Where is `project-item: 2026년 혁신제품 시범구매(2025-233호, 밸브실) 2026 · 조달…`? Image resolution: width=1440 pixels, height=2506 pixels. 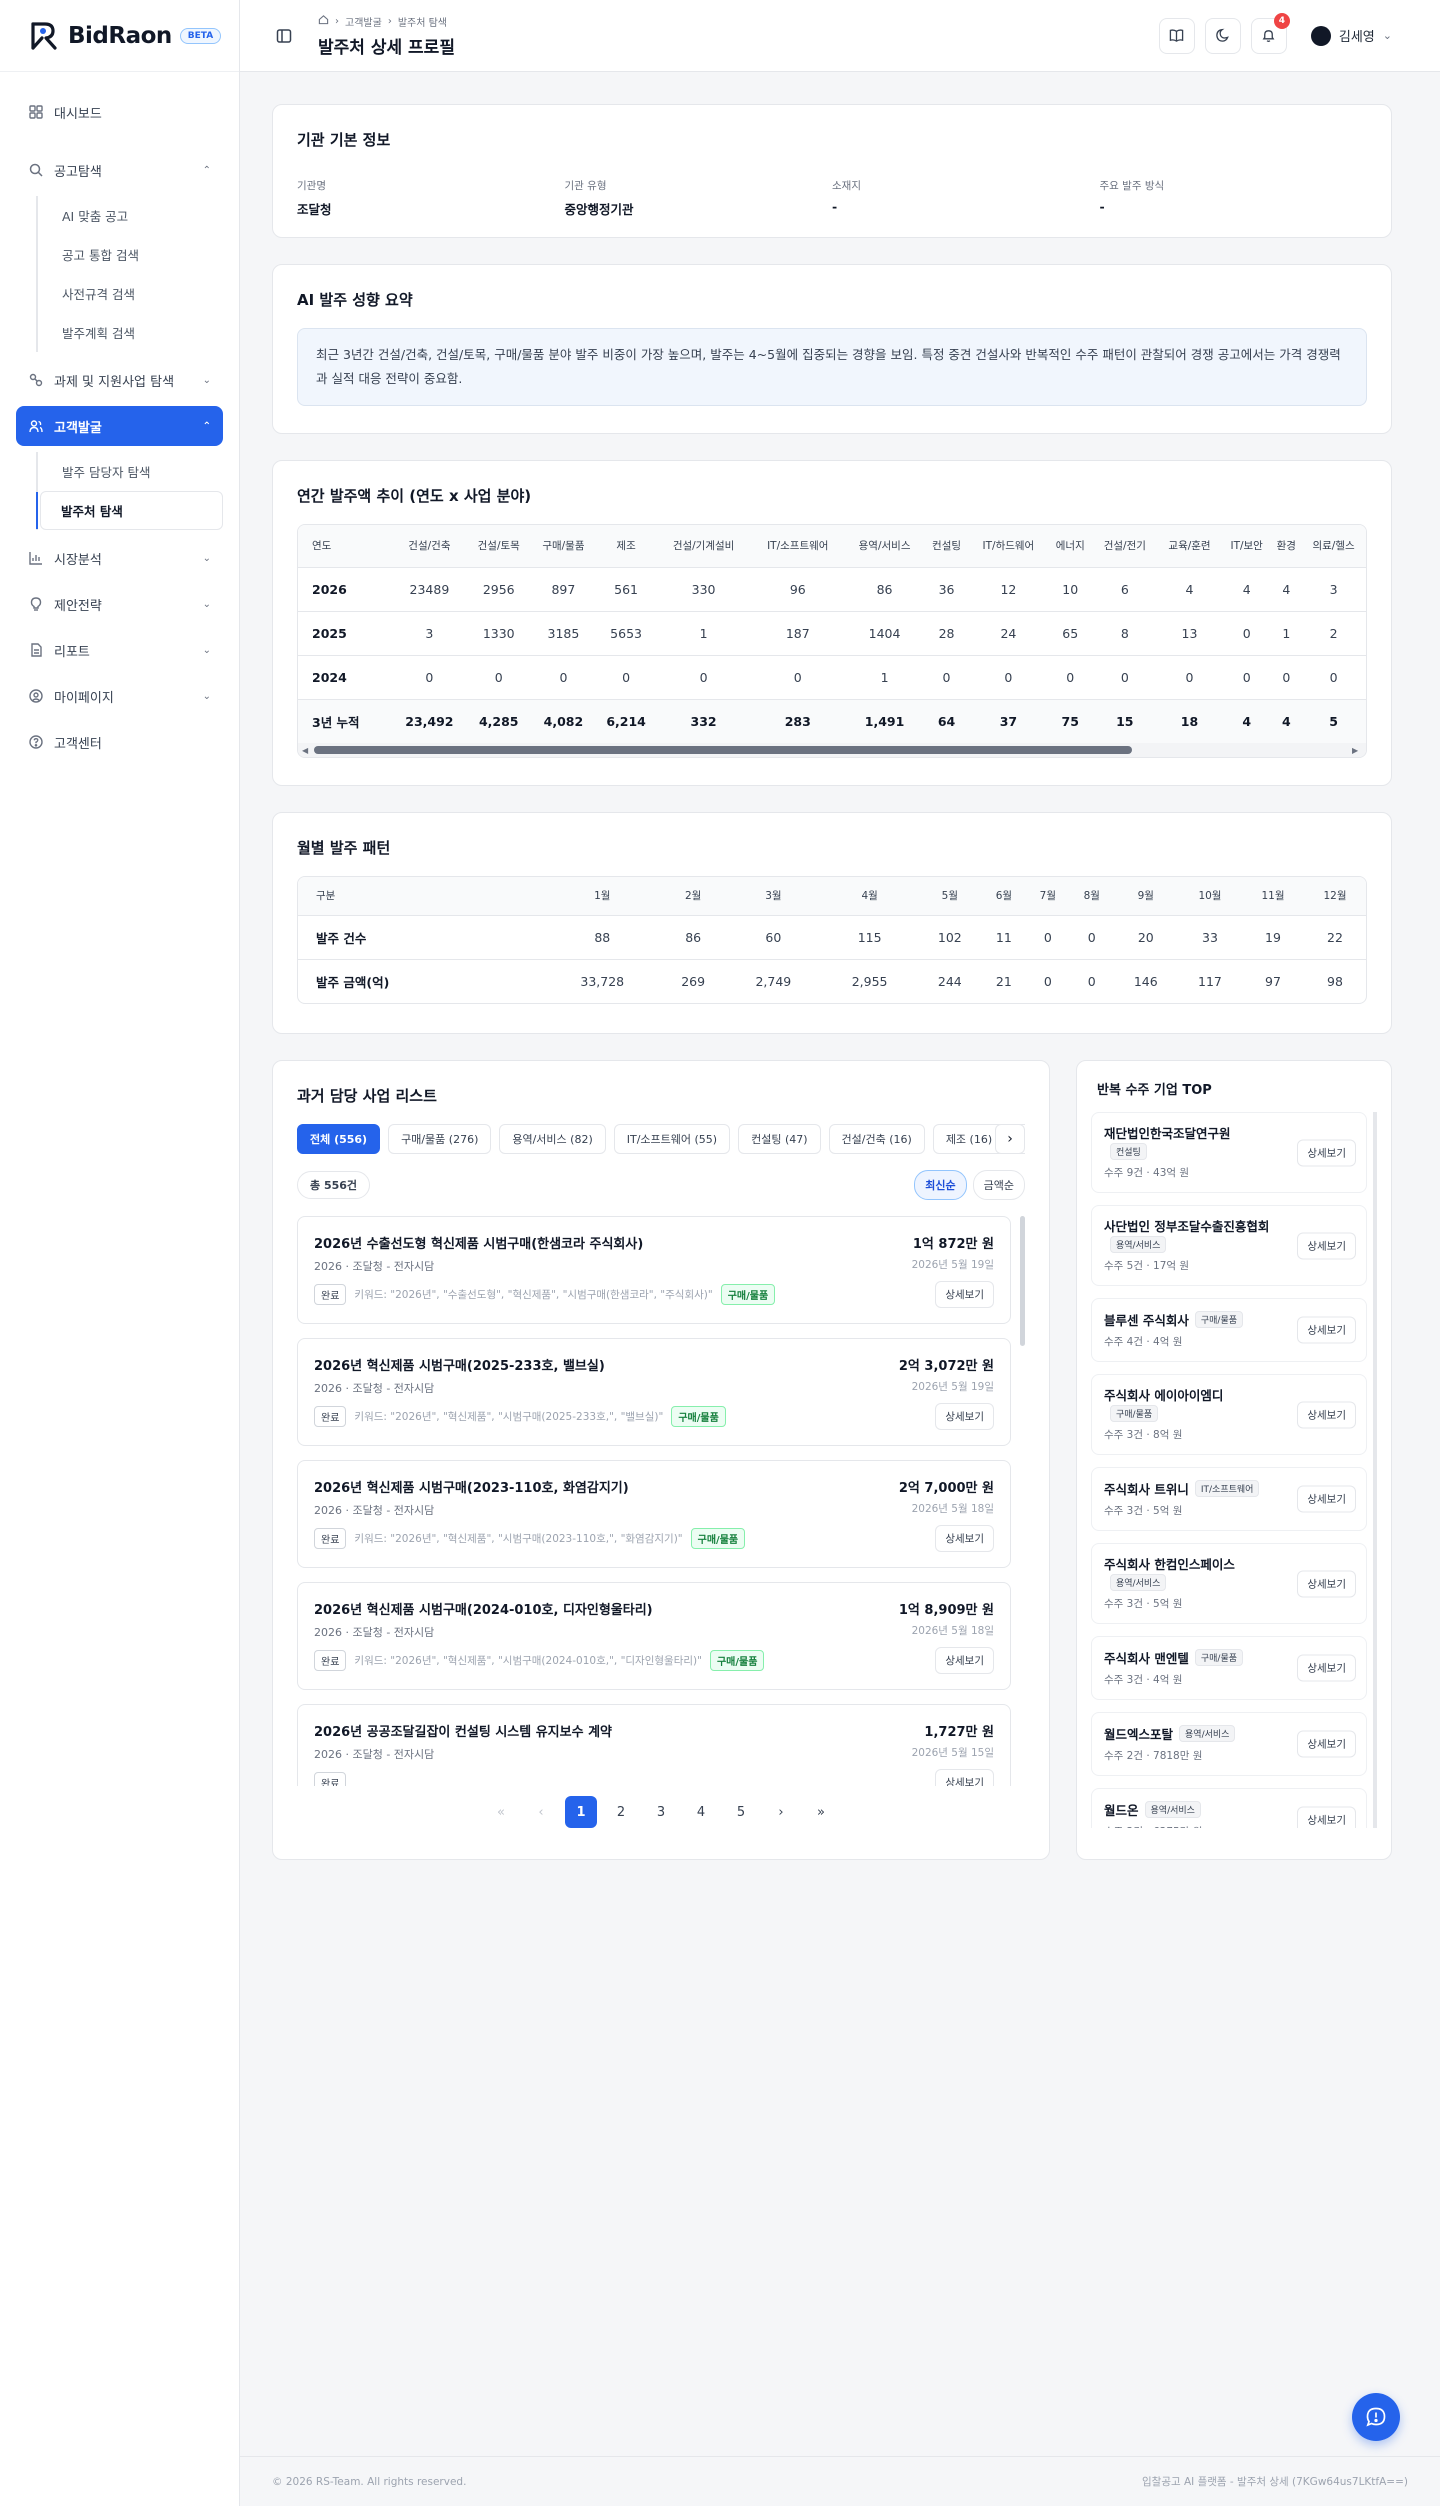
project-item: 2026년 혁신제품 시범구매(2025-233호, 밸브실) 2026 · 조달… is located at coordinates (654, 1392).